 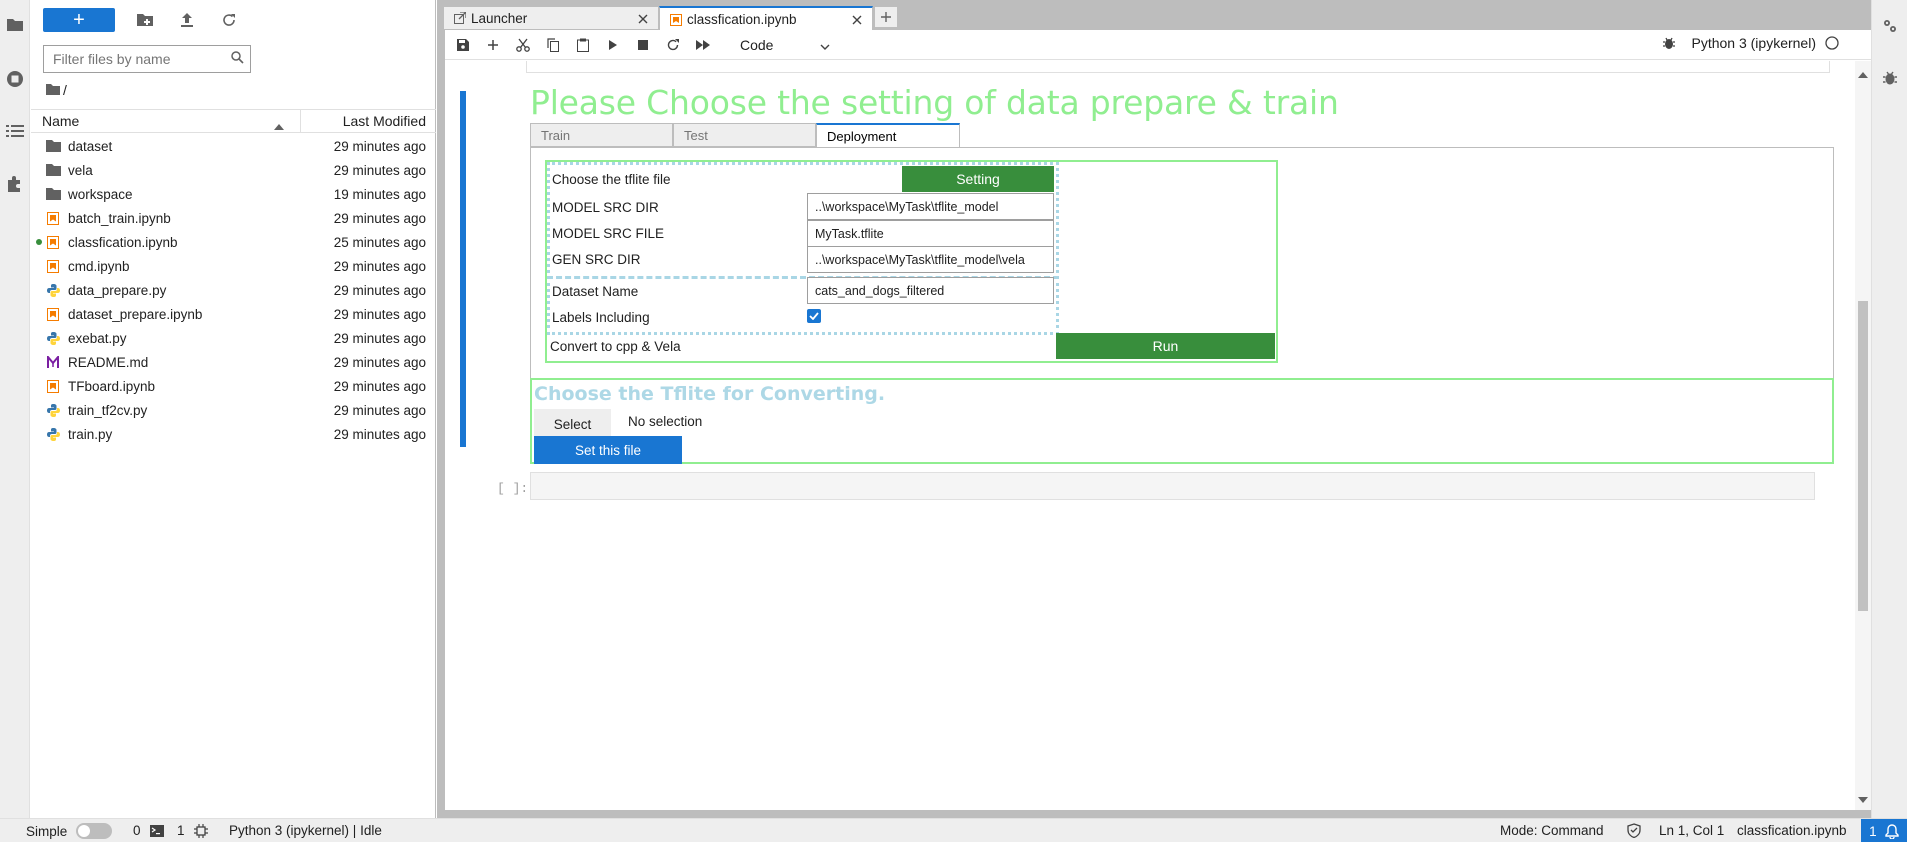 What do you see at coordinates (608, 233) in the screenshot?
I see `model-src-file-label: MODEL SRC FILE` at bounding box center [608, 233].